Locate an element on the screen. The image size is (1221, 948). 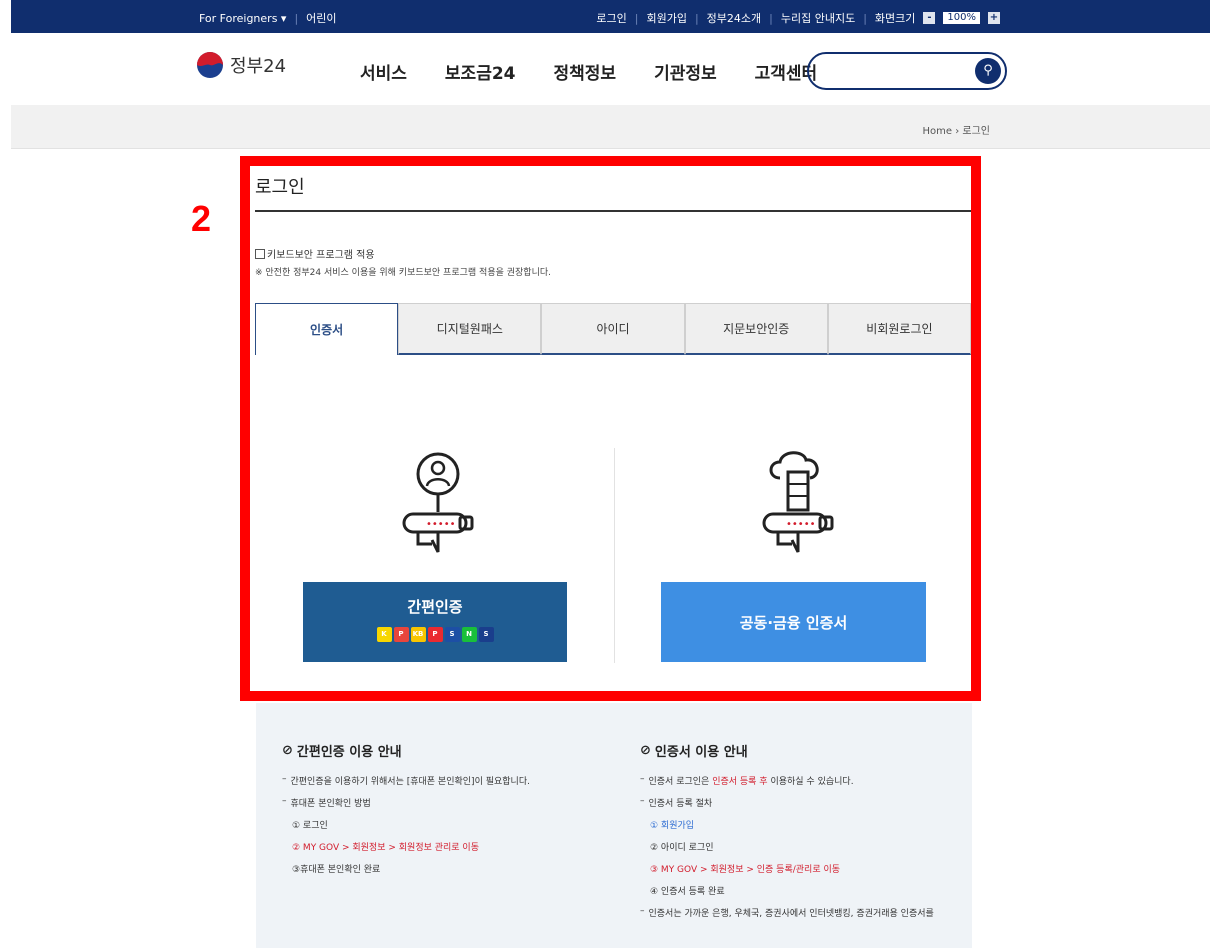
breadcrumb-bar: Home › 로그인 is located at coordinates (610, 127).